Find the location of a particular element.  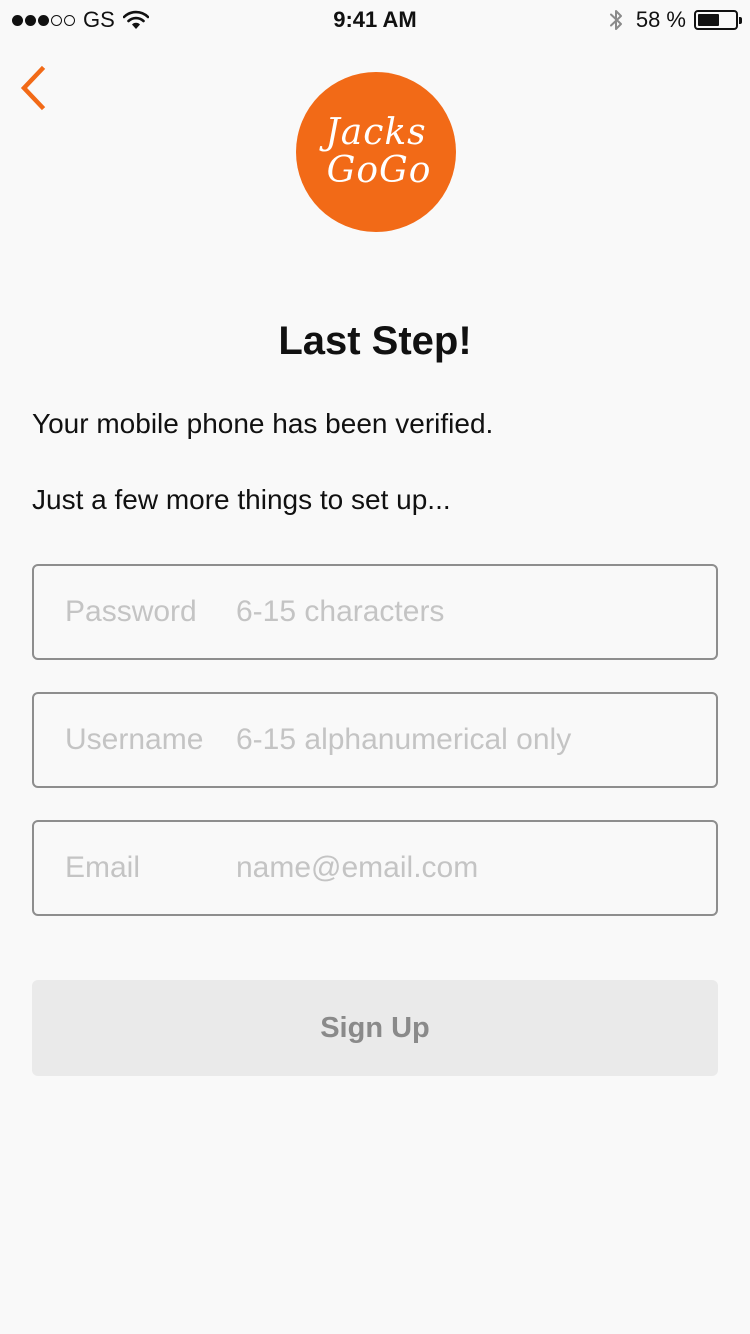

password-field: Password is located at coordinates (375, 612).